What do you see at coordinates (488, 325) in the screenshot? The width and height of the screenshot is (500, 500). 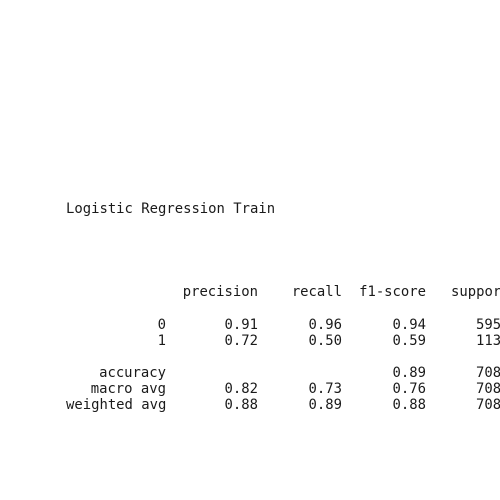 I see `support-value: 5957` at bounding box center [488, 325].